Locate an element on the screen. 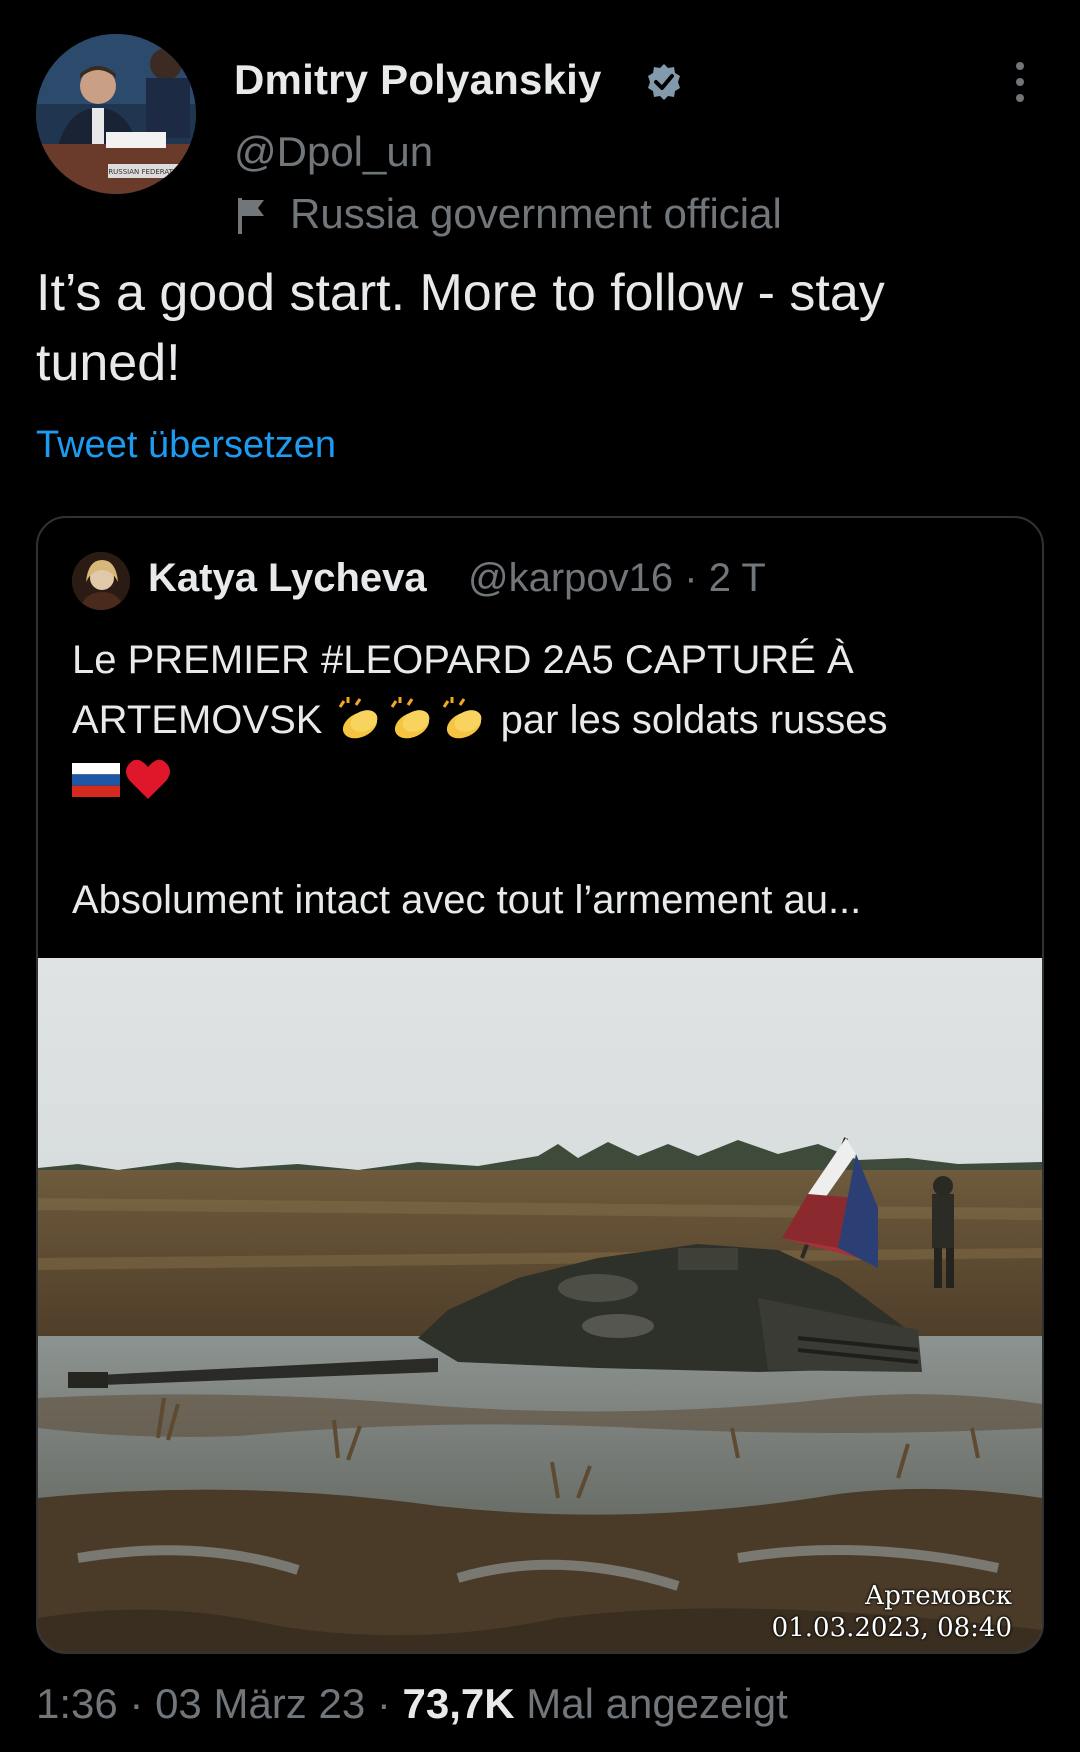 The height and width of the screenshot is (1752, 1080). quoted-text-line1-after: par les soldats russes is located at coordinates (688, 720).